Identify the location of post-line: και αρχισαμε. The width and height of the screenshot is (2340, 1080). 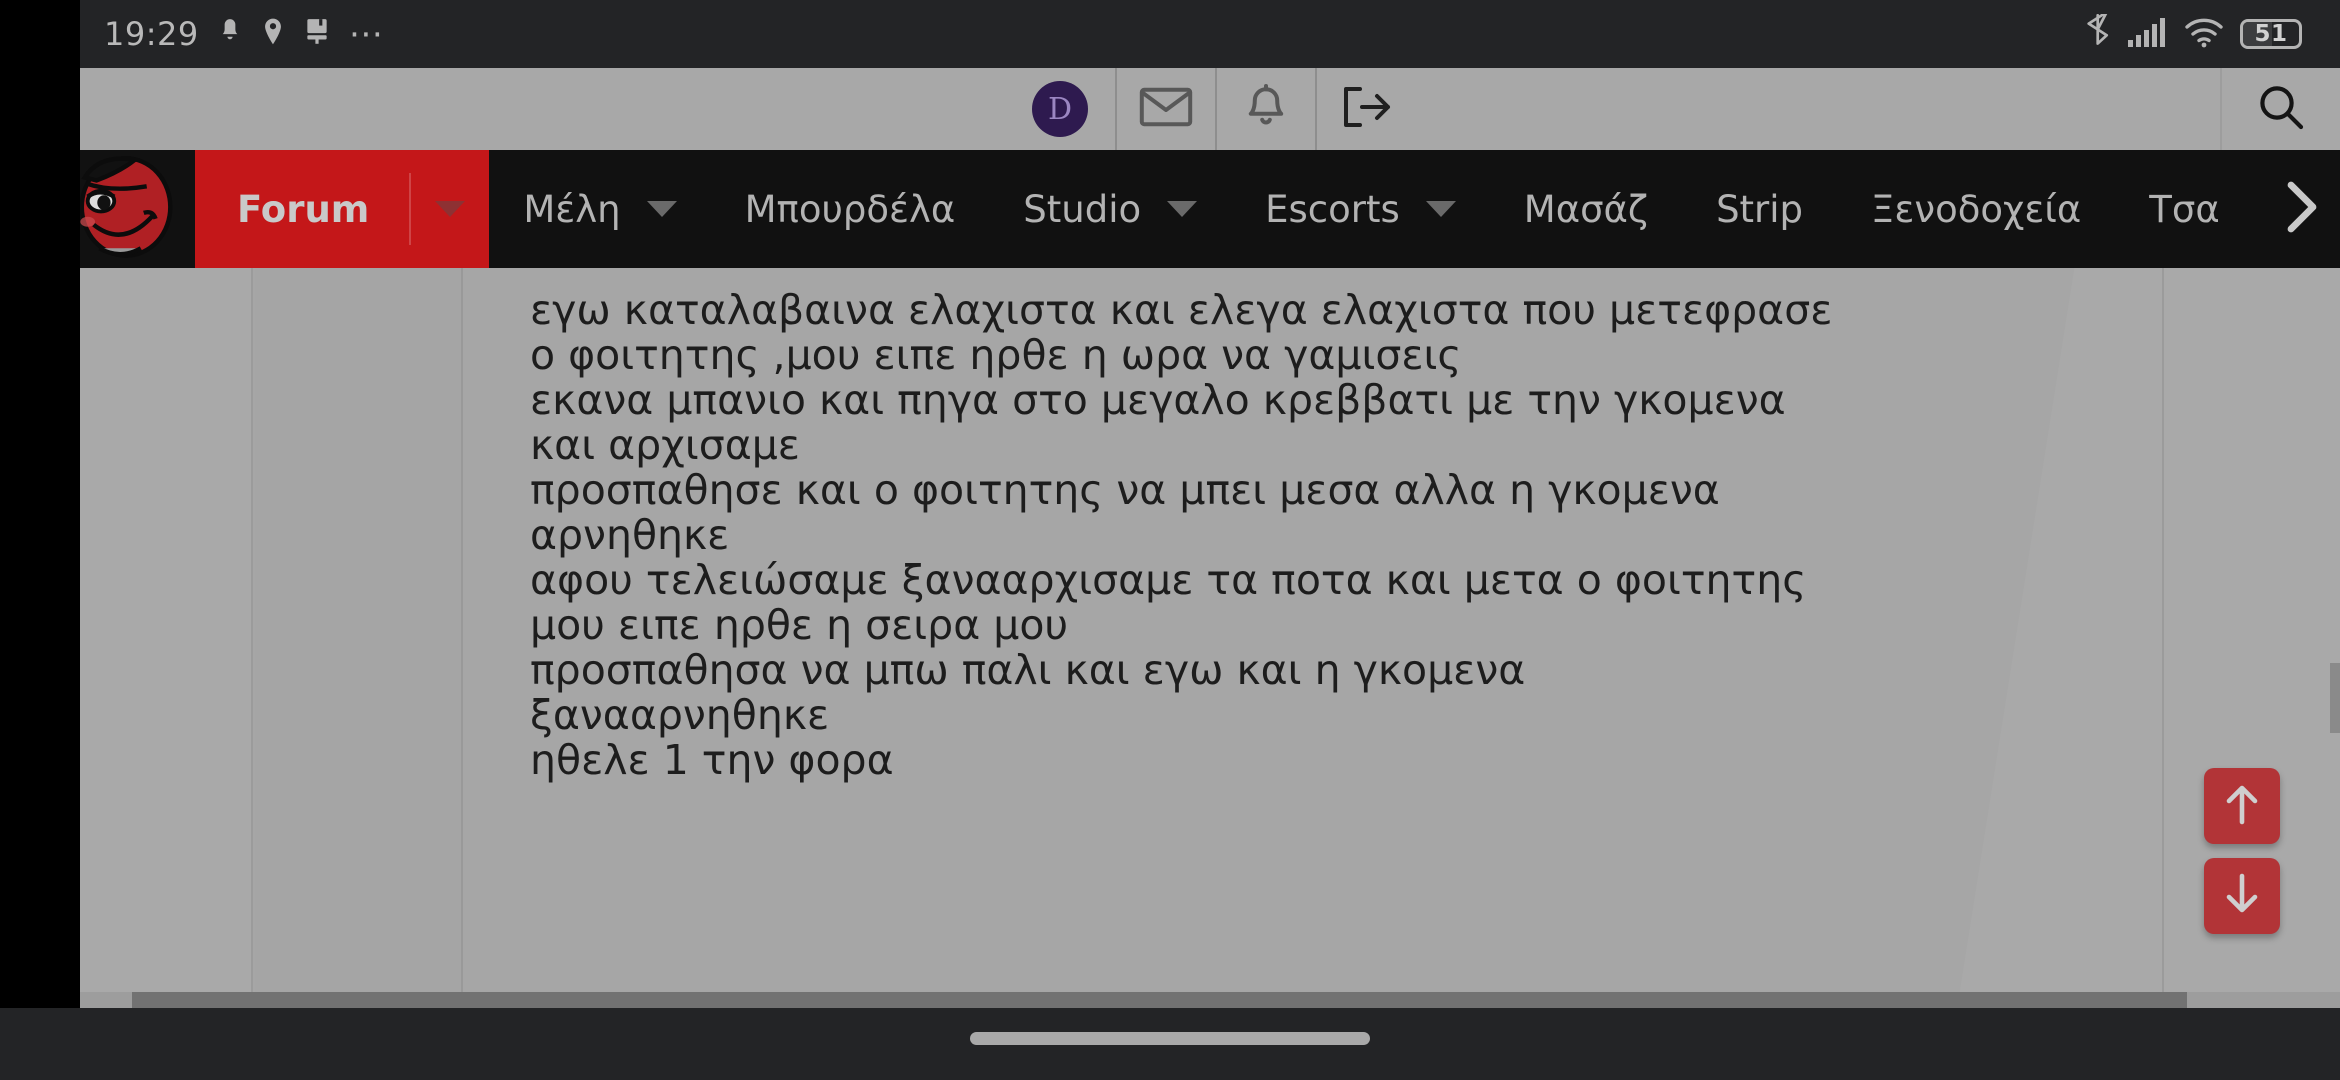
(665, 445).